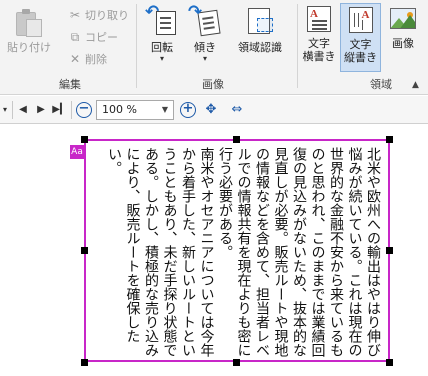 This screenshot has width=428, height=376. Describe the element at coordinates (319, 43) in the screenshot. I see `text-horizontal-label-1: 文字` at that location.